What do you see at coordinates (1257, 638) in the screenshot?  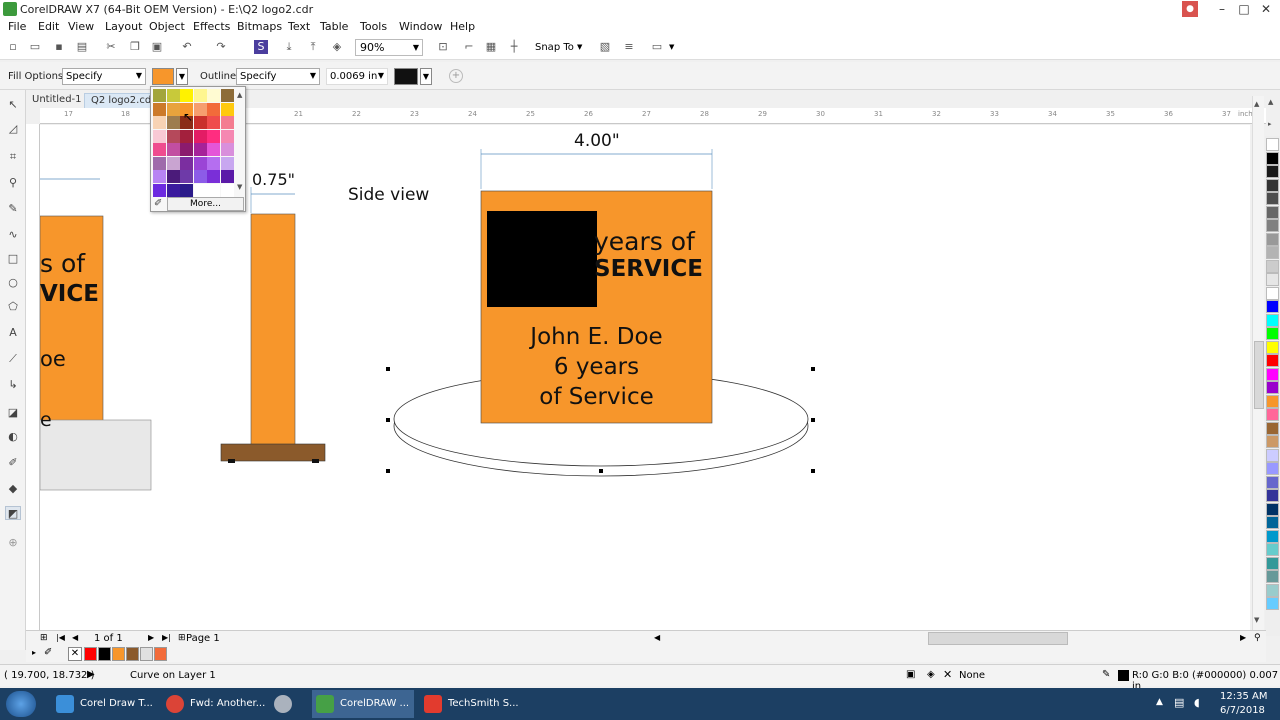 I see `zoom-icon: ⚲` at bounding box center [1257, 638].